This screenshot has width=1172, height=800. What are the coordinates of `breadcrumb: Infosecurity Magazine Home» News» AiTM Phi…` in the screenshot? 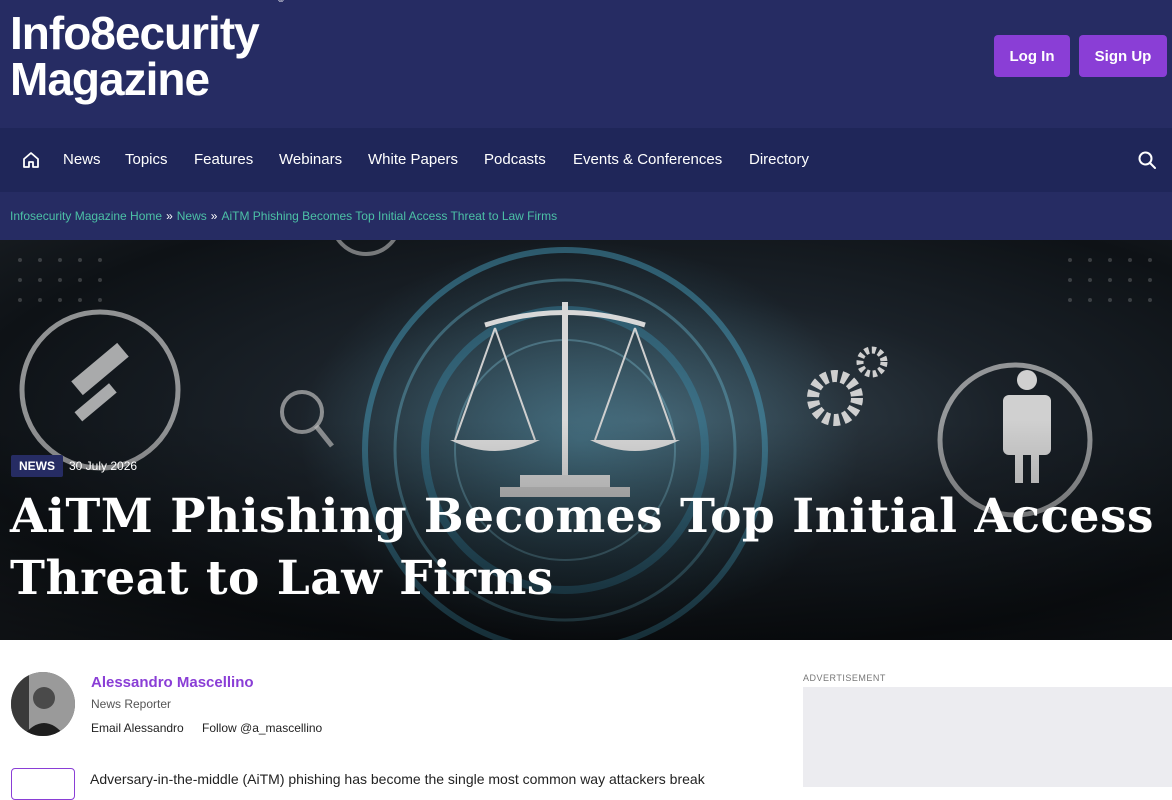 It's located at (283, 216).